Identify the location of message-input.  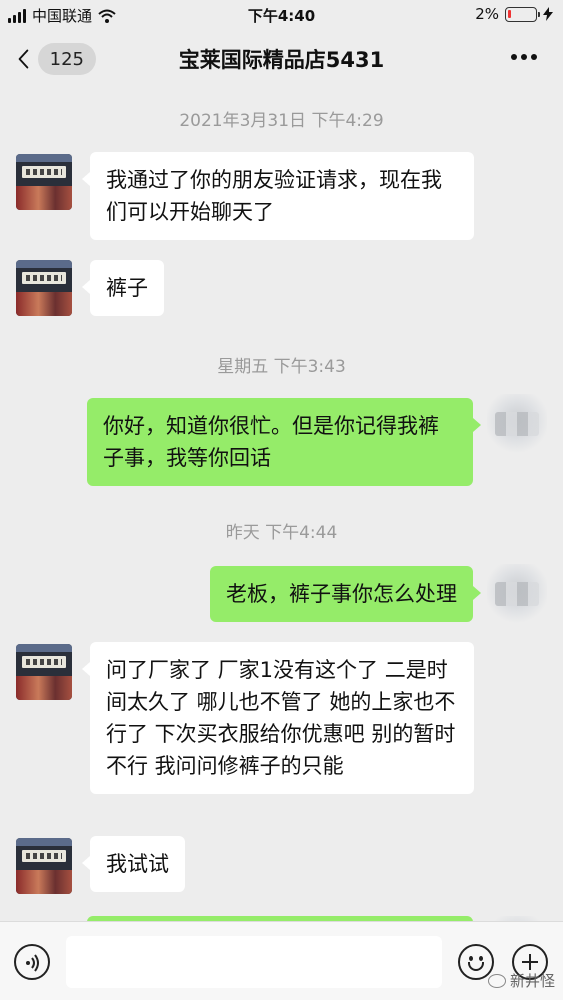
(254, 962).